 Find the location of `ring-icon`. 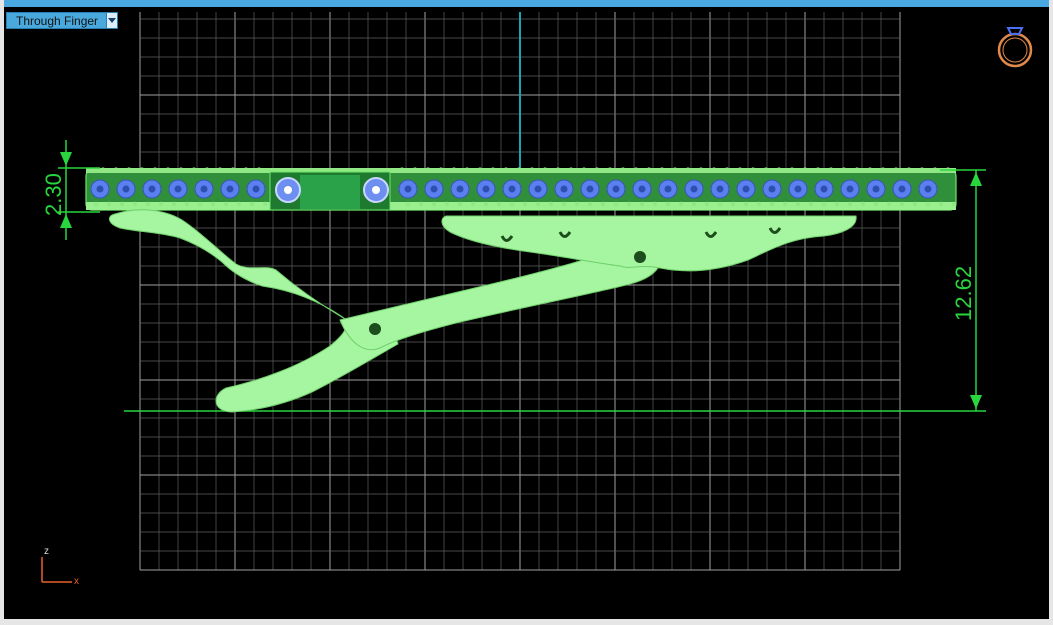

ring-icon is located at coordinates (1015, 47).